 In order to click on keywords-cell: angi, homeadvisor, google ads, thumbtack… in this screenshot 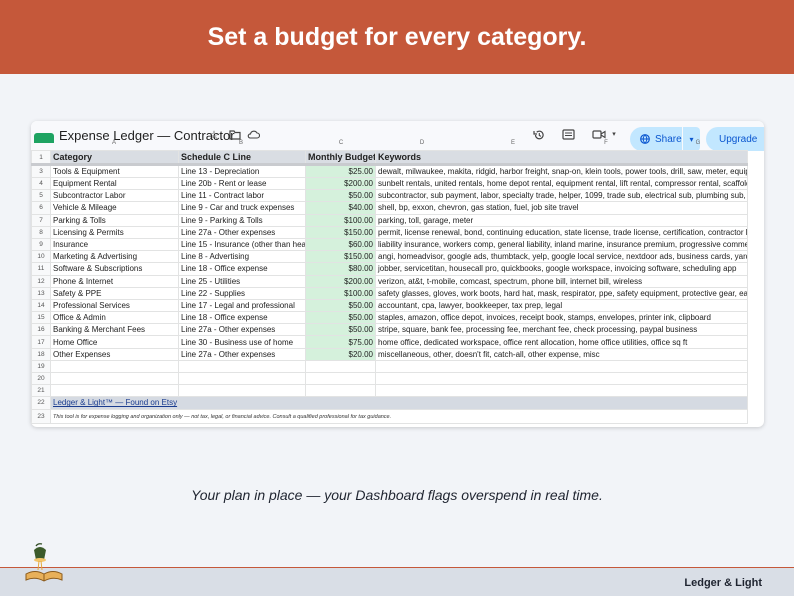, I will do `click(561, 257)`.